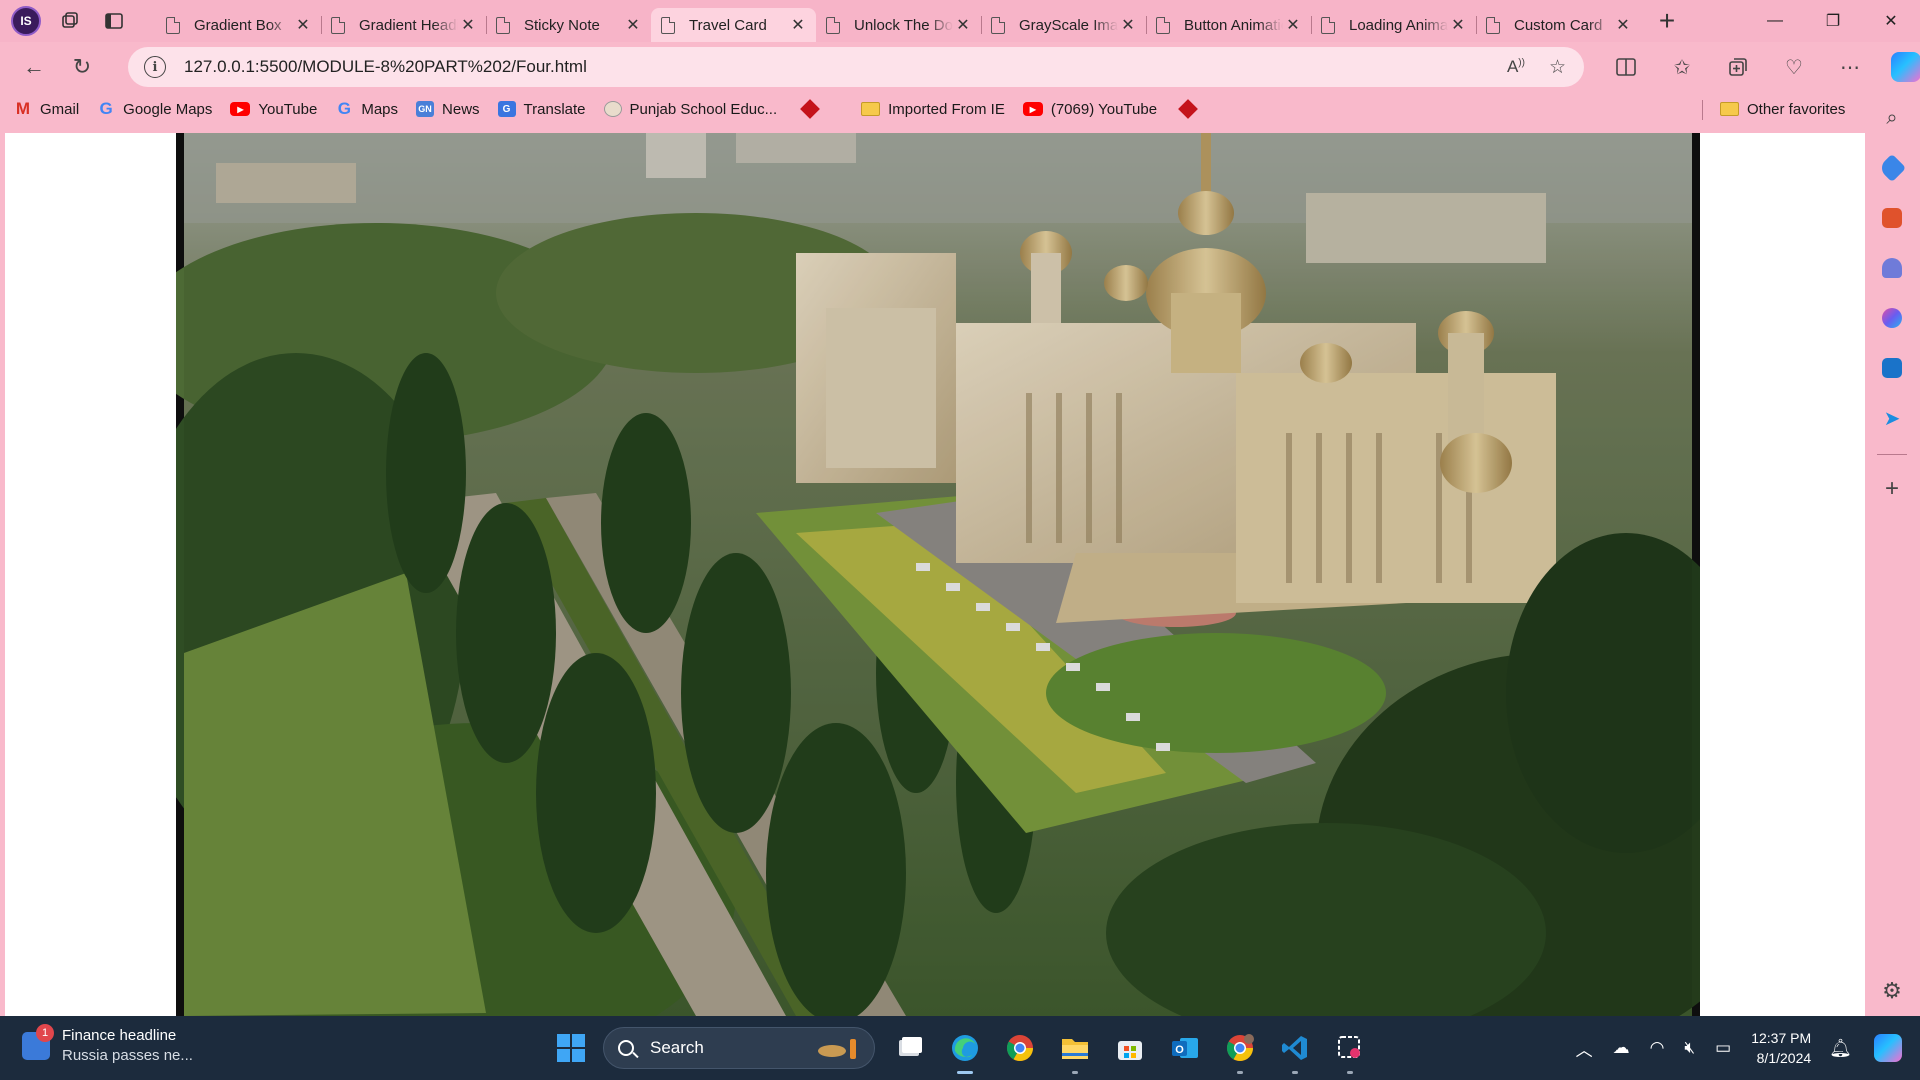  Describe the element at coordinates (1228, 25) in the screenshot. I see `tab-button-animation: Button Animation ✕` at that location.